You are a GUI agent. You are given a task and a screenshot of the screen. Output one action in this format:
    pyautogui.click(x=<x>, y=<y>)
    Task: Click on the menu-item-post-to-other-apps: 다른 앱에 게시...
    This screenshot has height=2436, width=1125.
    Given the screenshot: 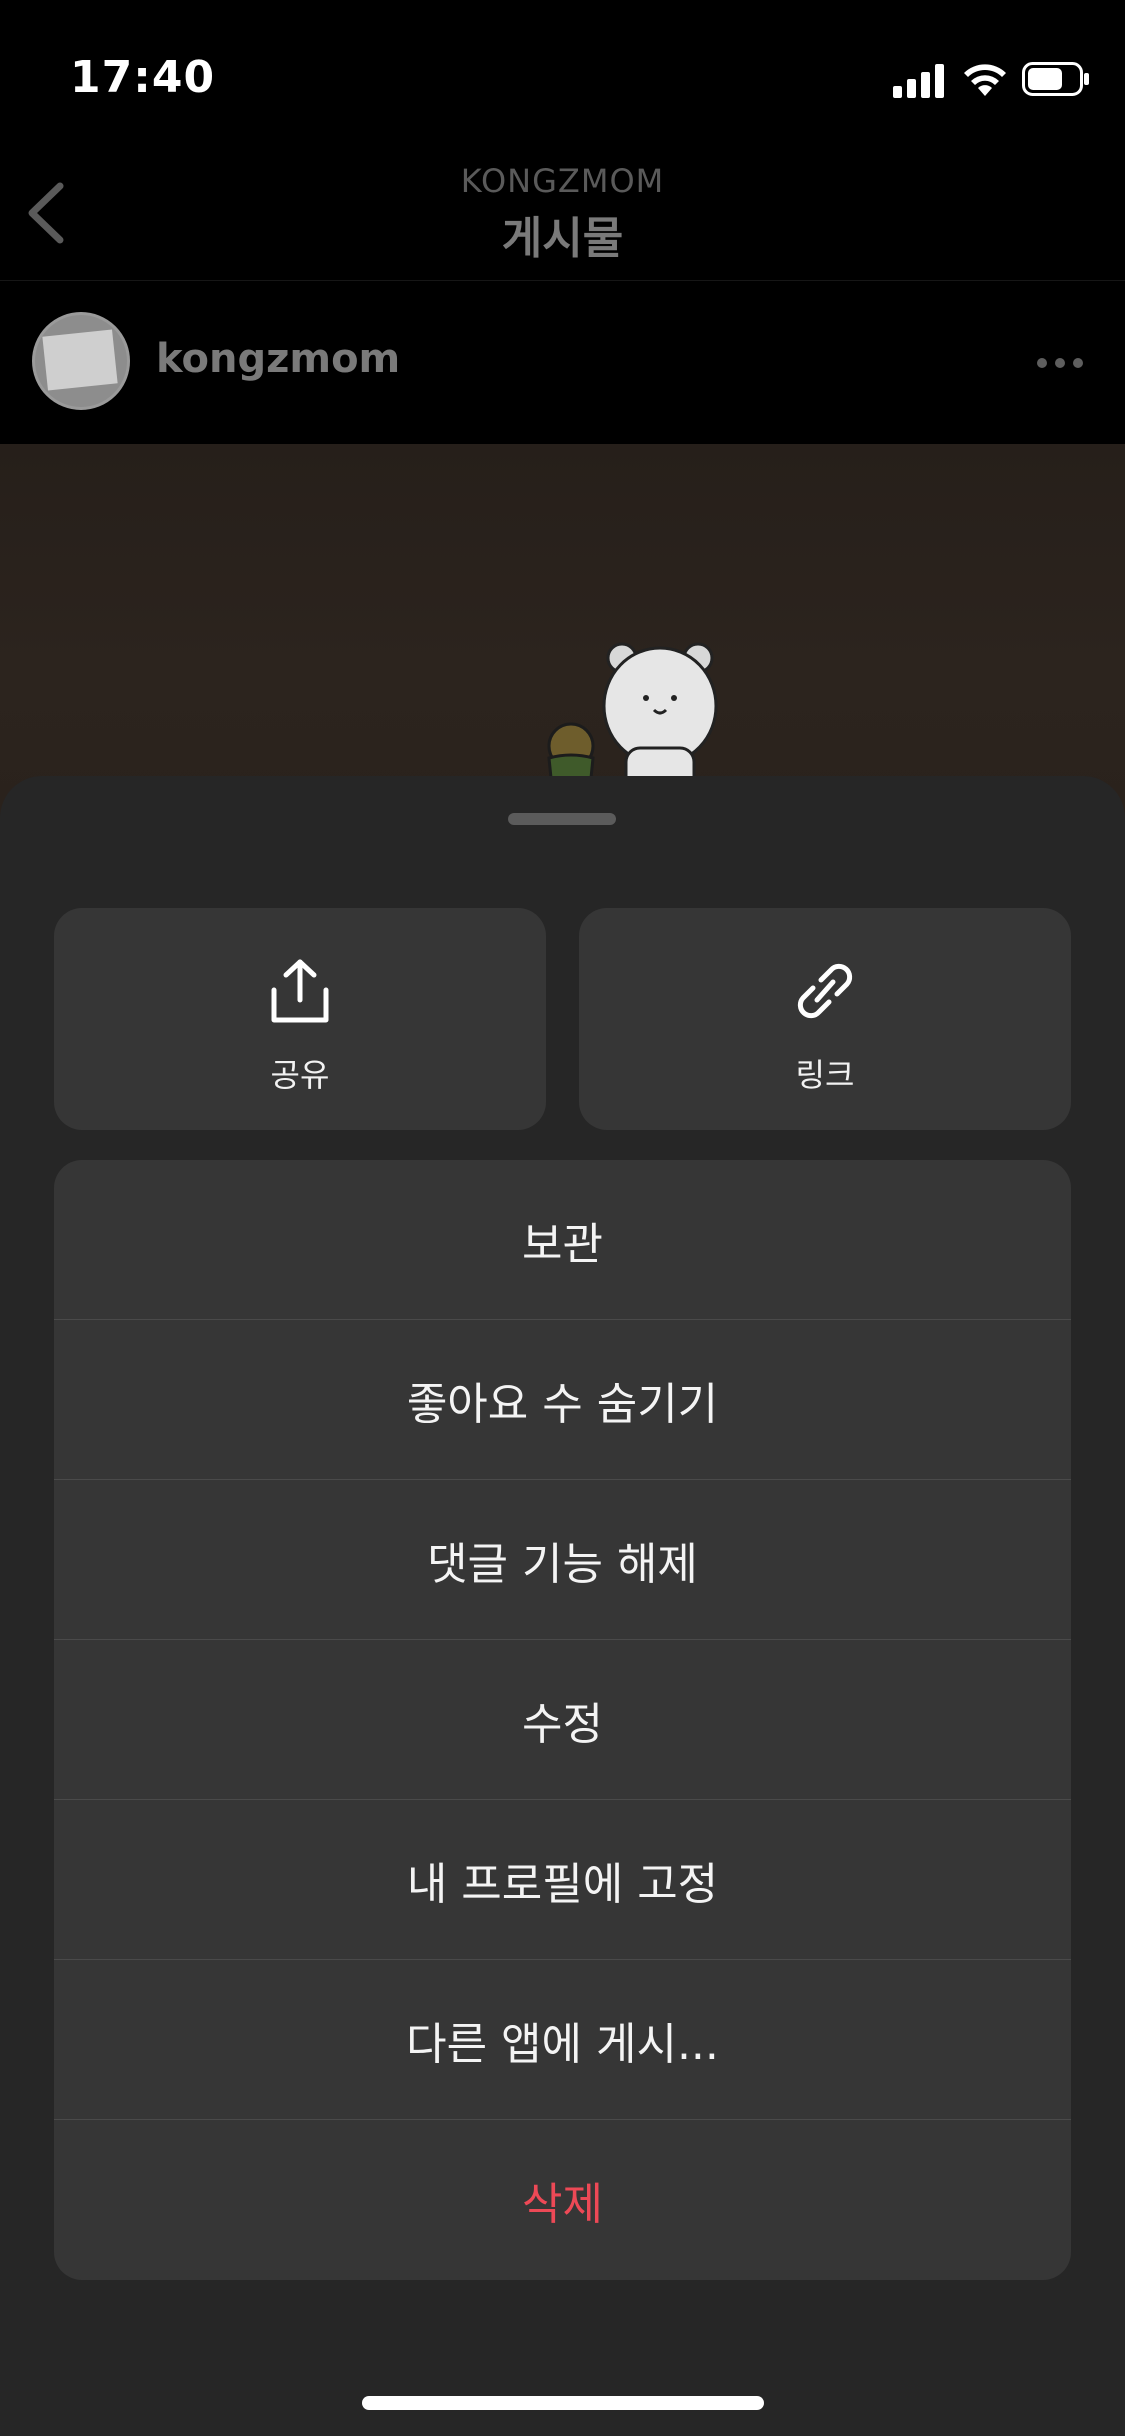 What is the action you would take?
    pyautogui.click(x=562, y=2040)
    